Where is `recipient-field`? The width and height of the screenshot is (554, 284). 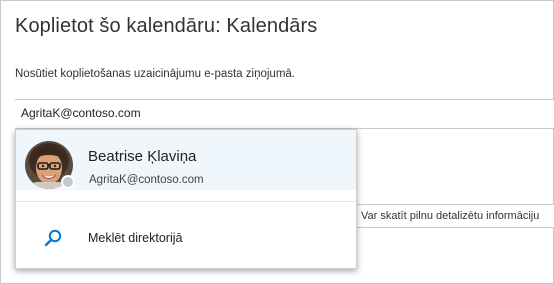 recipient-field is located at coordinates (284, 114).